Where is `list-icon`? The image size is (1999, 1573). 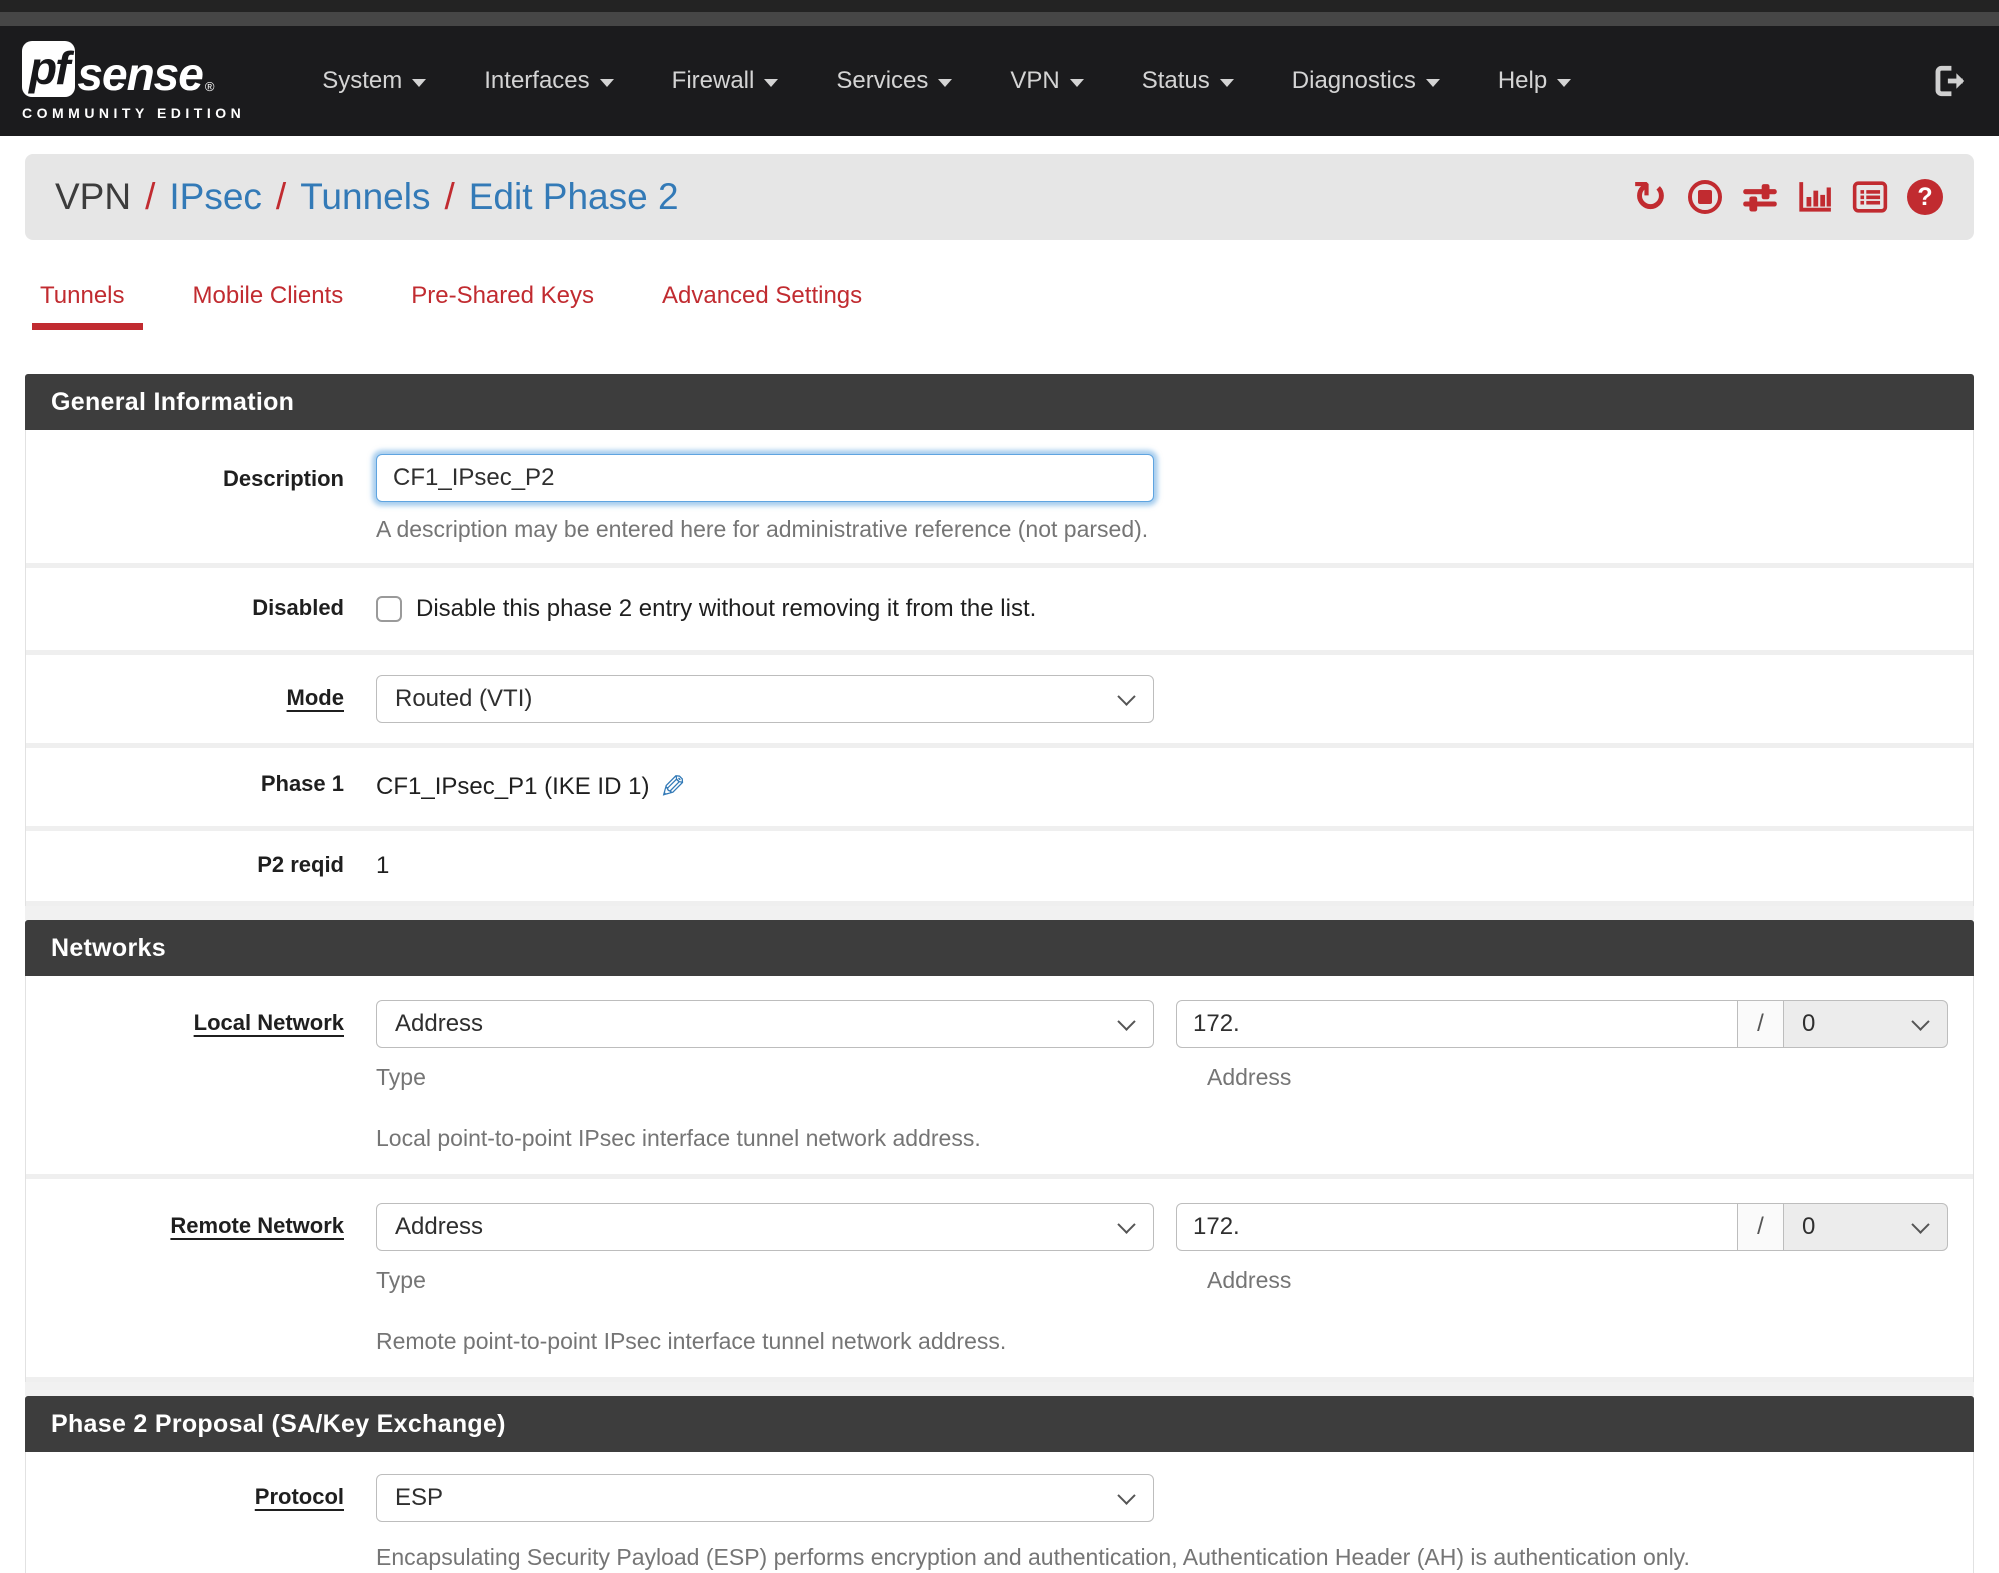 list-icon is located at coordinates (1870, 197).